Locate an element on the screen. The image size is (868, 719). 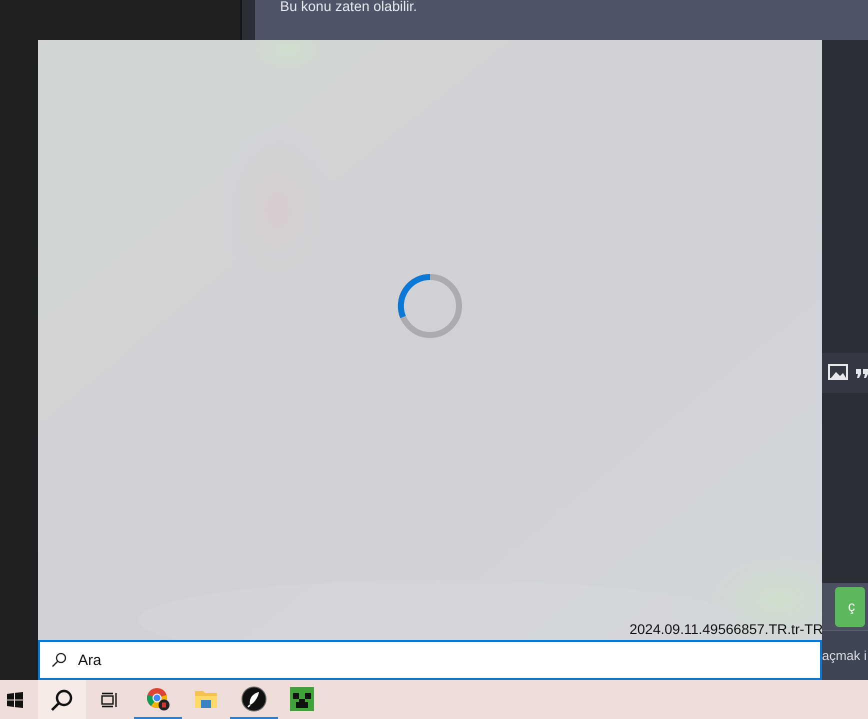
search-button is located at coordinates (62, 699).